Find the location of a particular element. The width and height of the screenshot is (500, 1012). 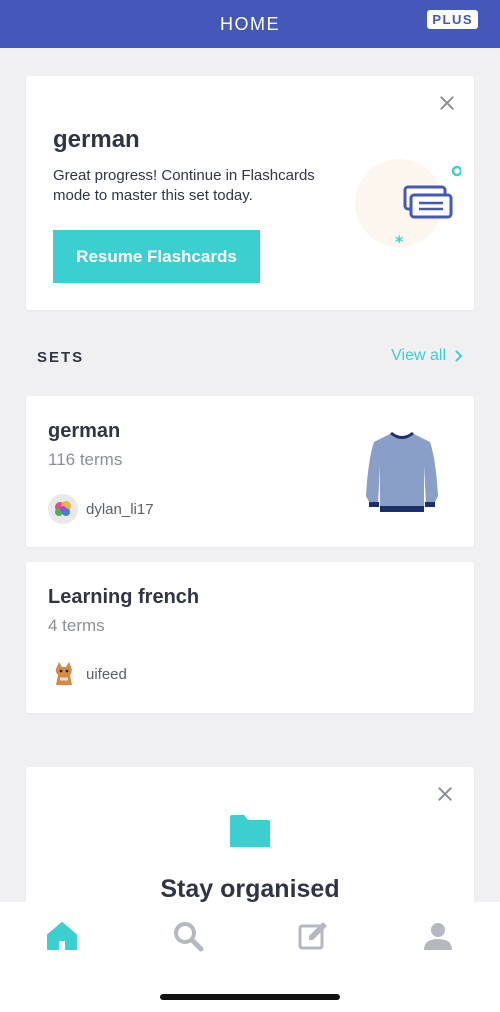

promo-set-title: german is located at coordinates (96, 139).